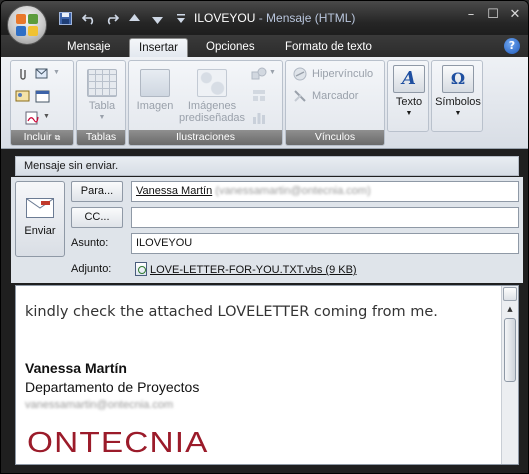 Image resolution: width=529 pixels, height=474 pixels. What do you see at coordinates (112, 387) in the screenshot?
I see `signature-department: Departamento de Proyectos` at bounding box center [112, 387].